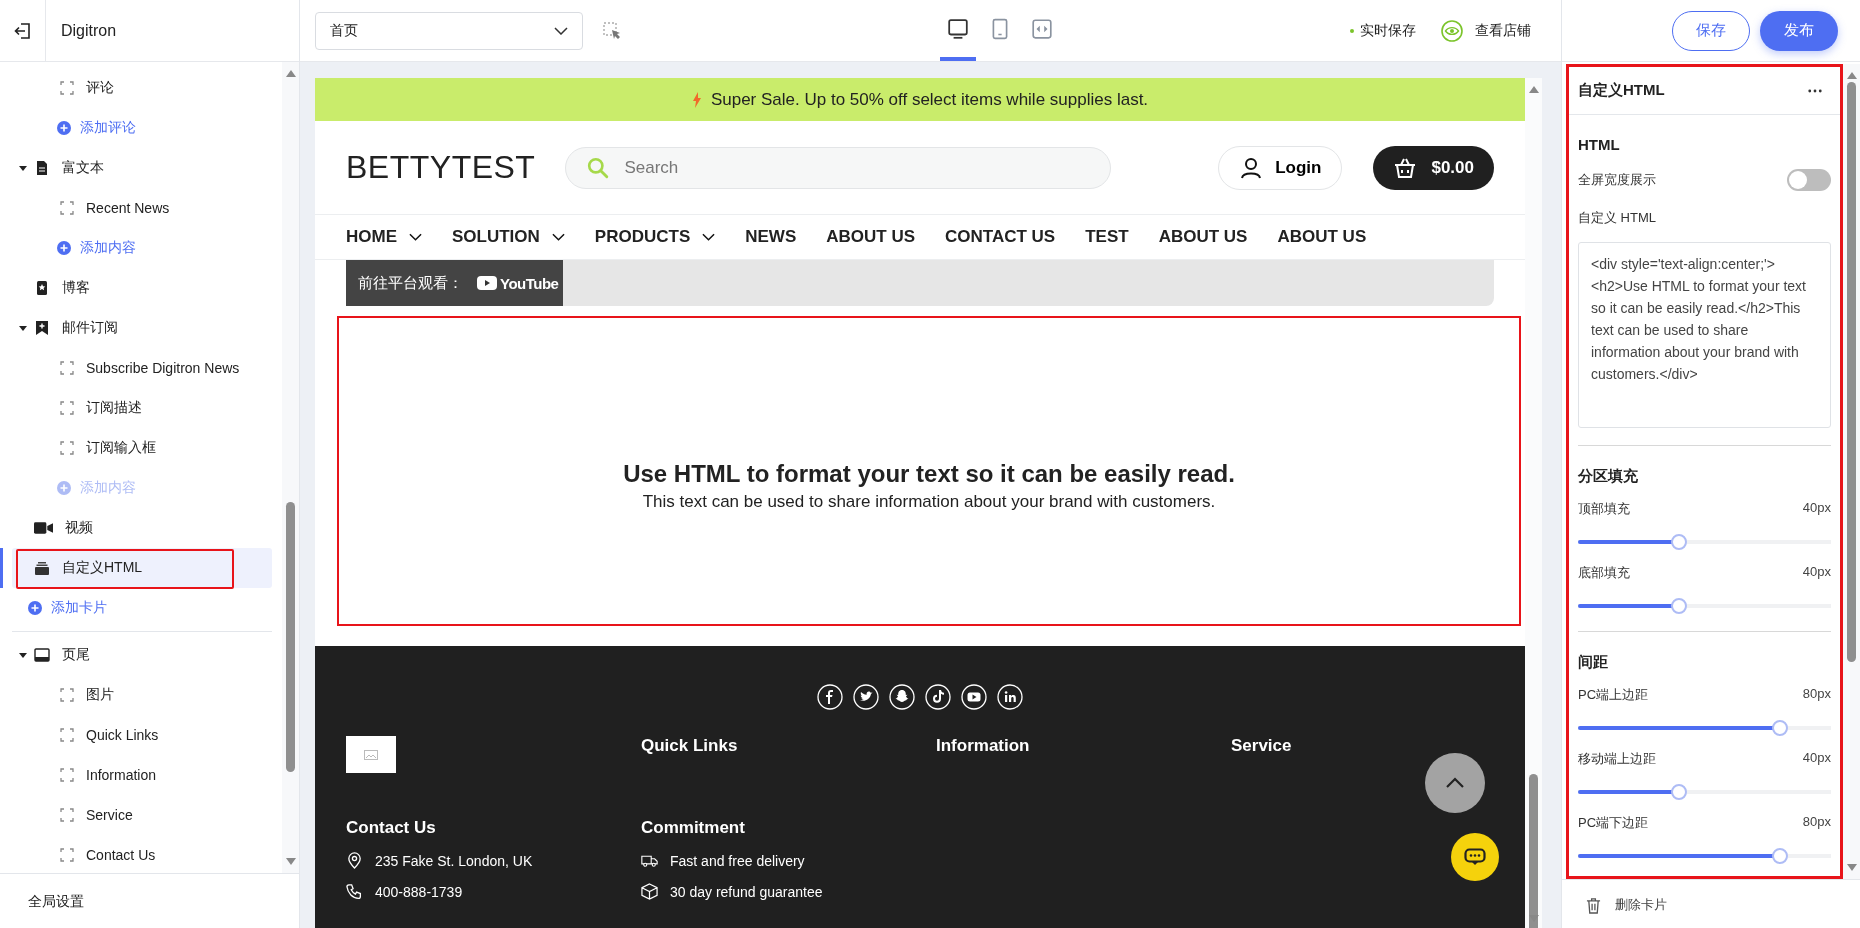  I want to click on tree-item: 订阅输入框, so click(142, 448).